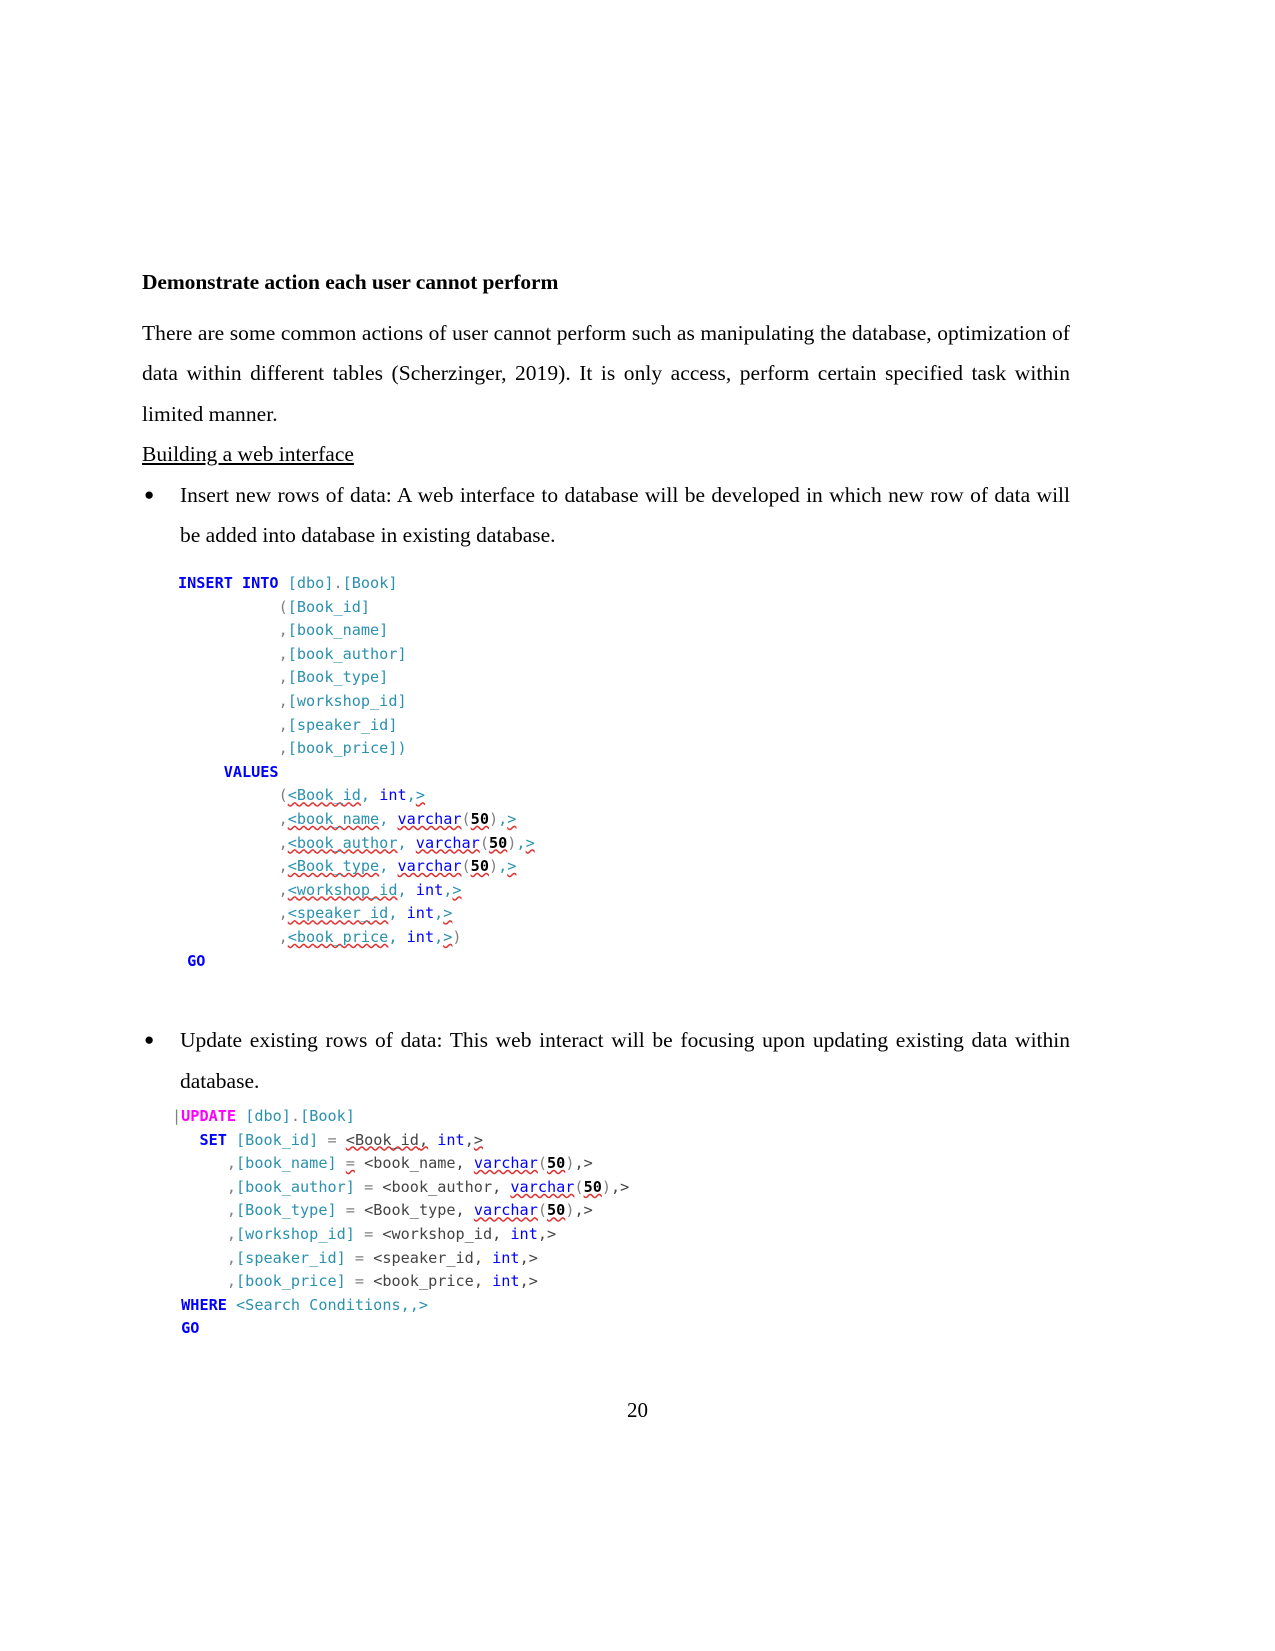 The width and height of the screenshot is (1275, 1651). I want to click on subheading-wrap: Building a web interface, so click(606, 454).